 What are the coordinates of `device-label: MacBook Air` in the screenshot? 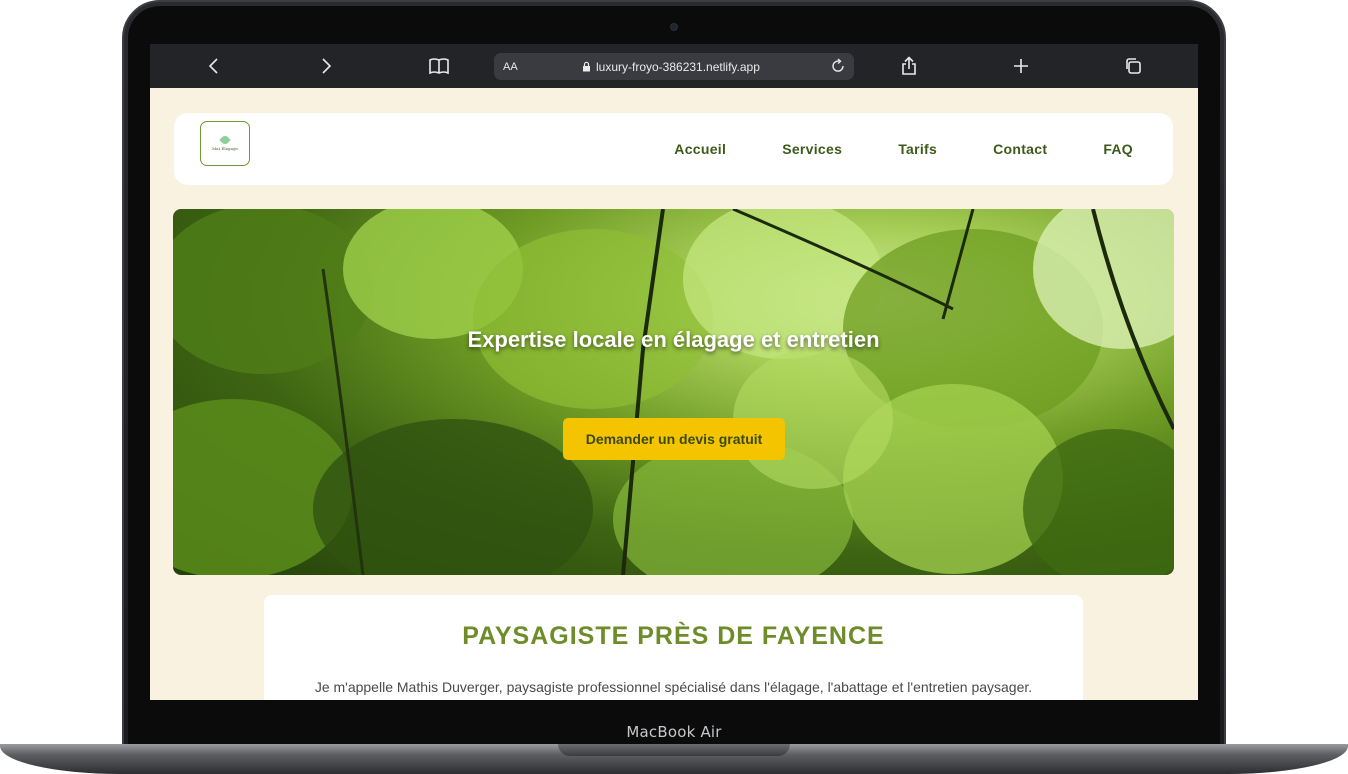 It's located at (674, 732).